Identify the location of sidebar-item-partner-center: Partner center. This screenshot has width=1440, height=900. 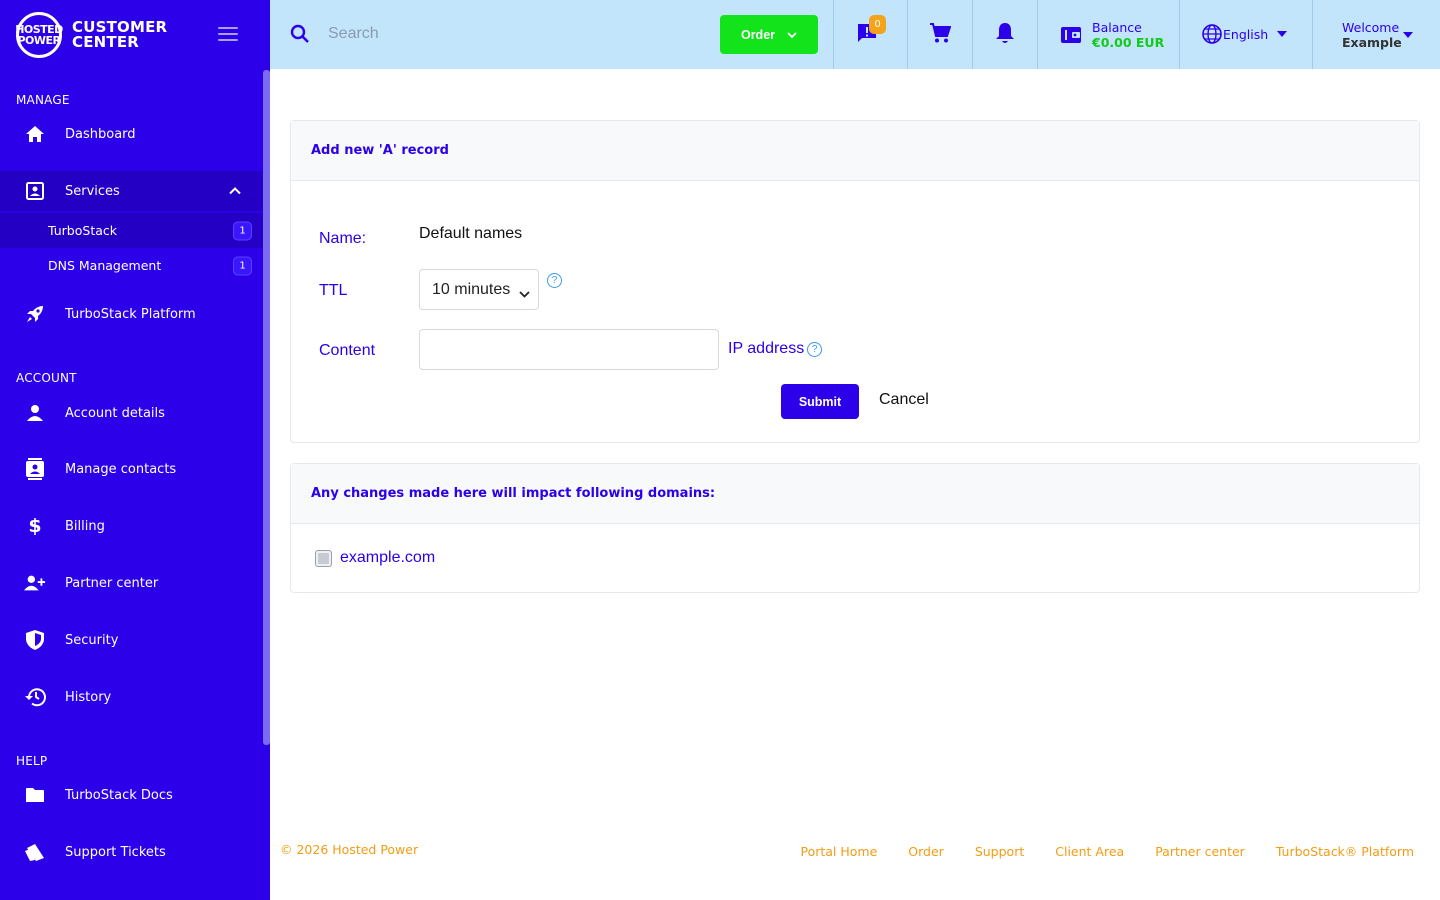
(131, 583).